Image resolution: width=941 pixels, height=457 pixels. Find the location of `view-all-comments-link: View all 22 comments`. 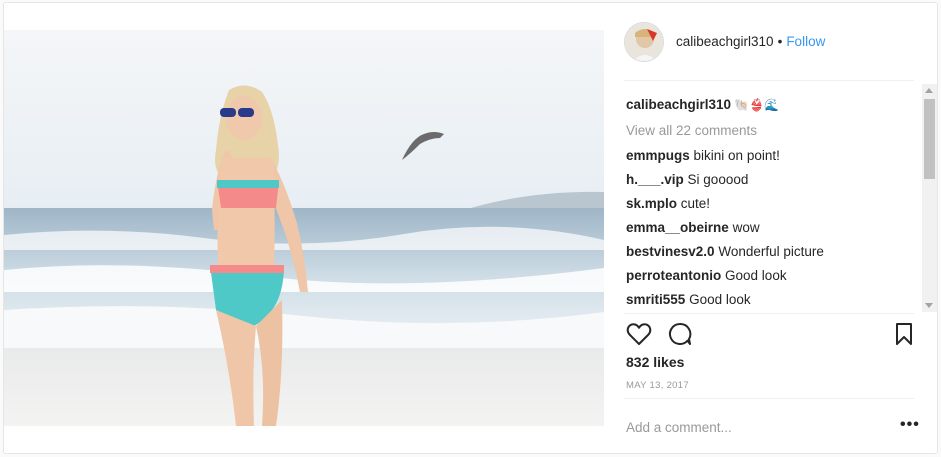

view-all-comments-link: View all 22 comments is located at coordinates (770, 131).